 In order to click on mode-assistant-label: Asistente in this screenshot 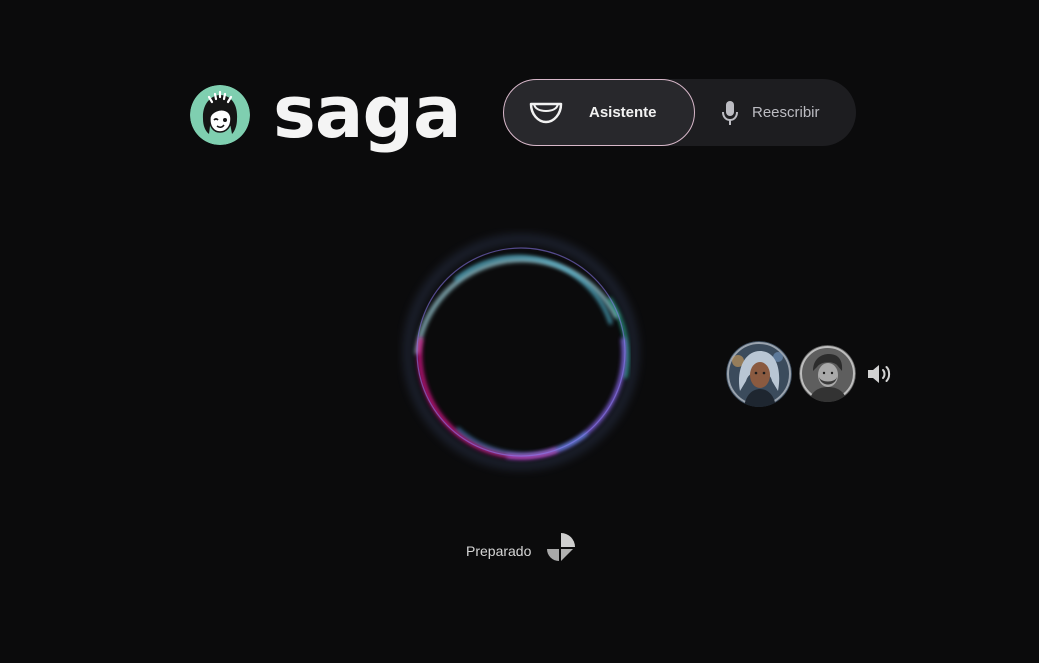, I will do `click(623, 112)`.